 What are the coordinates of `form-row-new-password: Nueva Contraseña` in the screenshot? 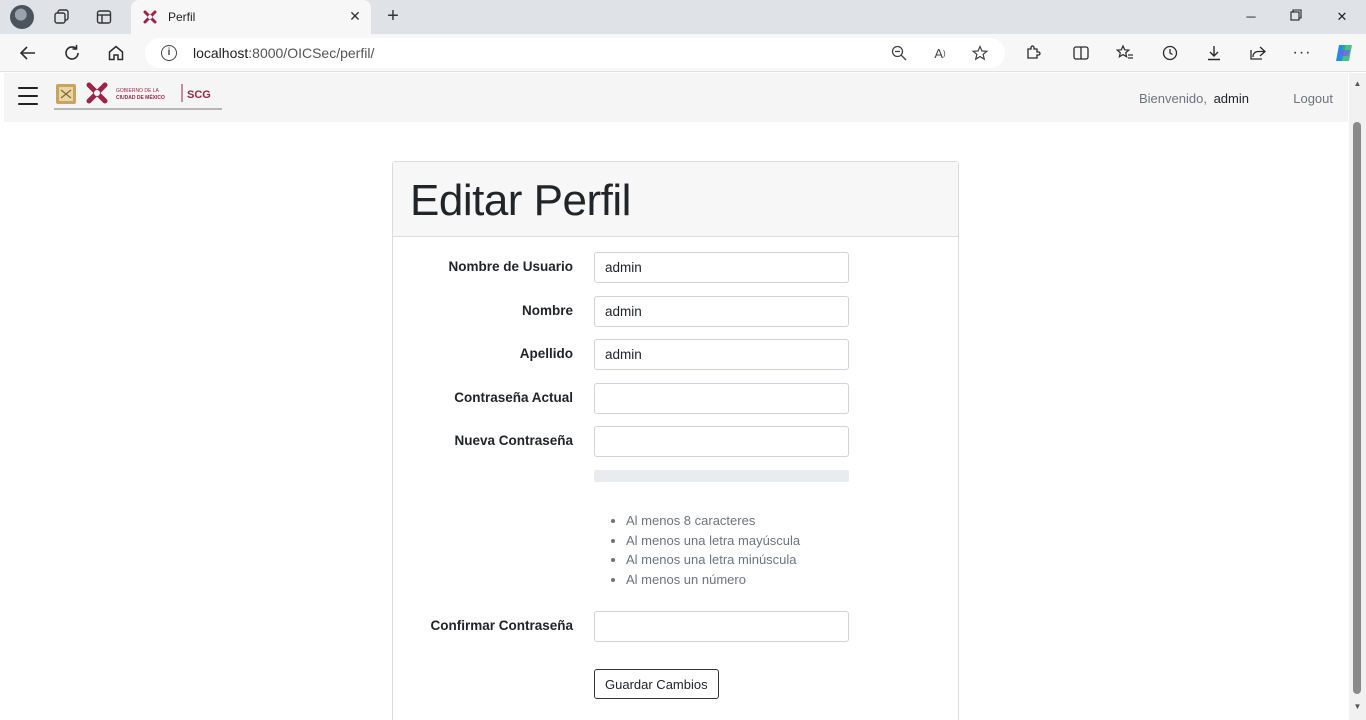 It's located at (676, 441).